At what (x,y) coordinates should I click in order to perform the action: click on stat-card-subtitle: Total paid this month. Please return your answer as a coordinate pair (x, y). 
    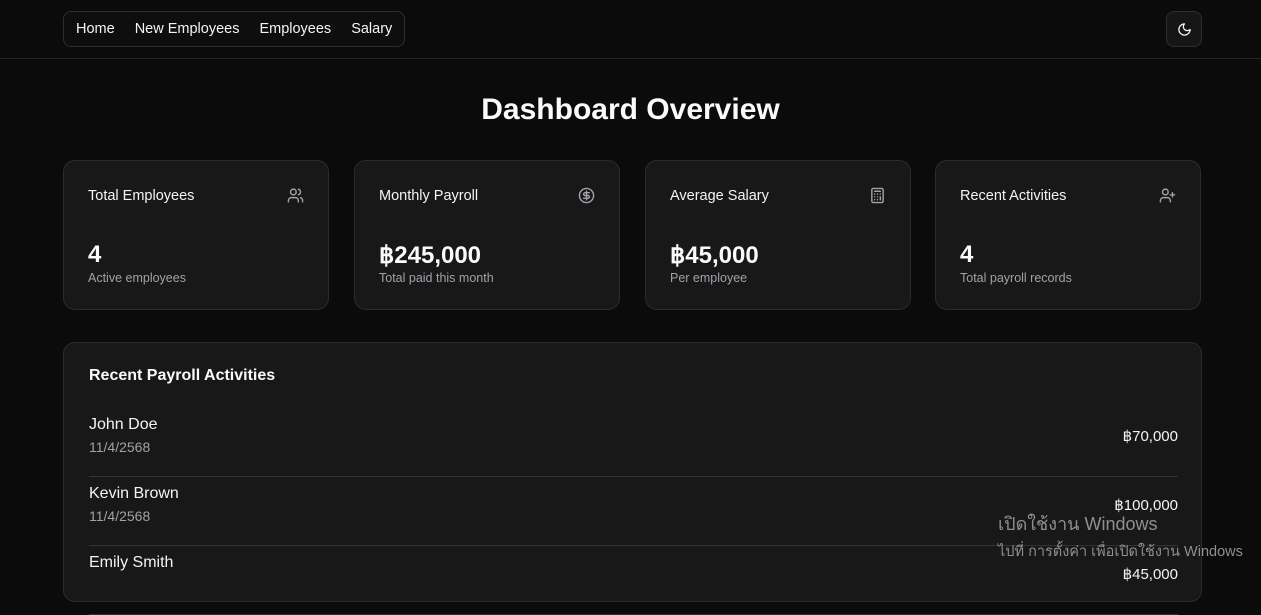
    Looking at the image, I should click on (436, 278).